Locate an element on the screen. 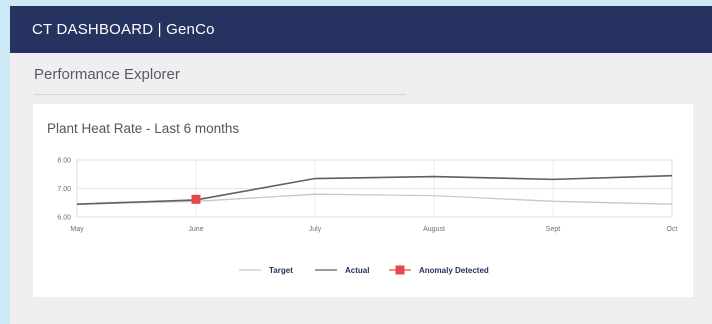 The image size is (712, 324). x-tick-label: June is located at coordinates (195, 229).